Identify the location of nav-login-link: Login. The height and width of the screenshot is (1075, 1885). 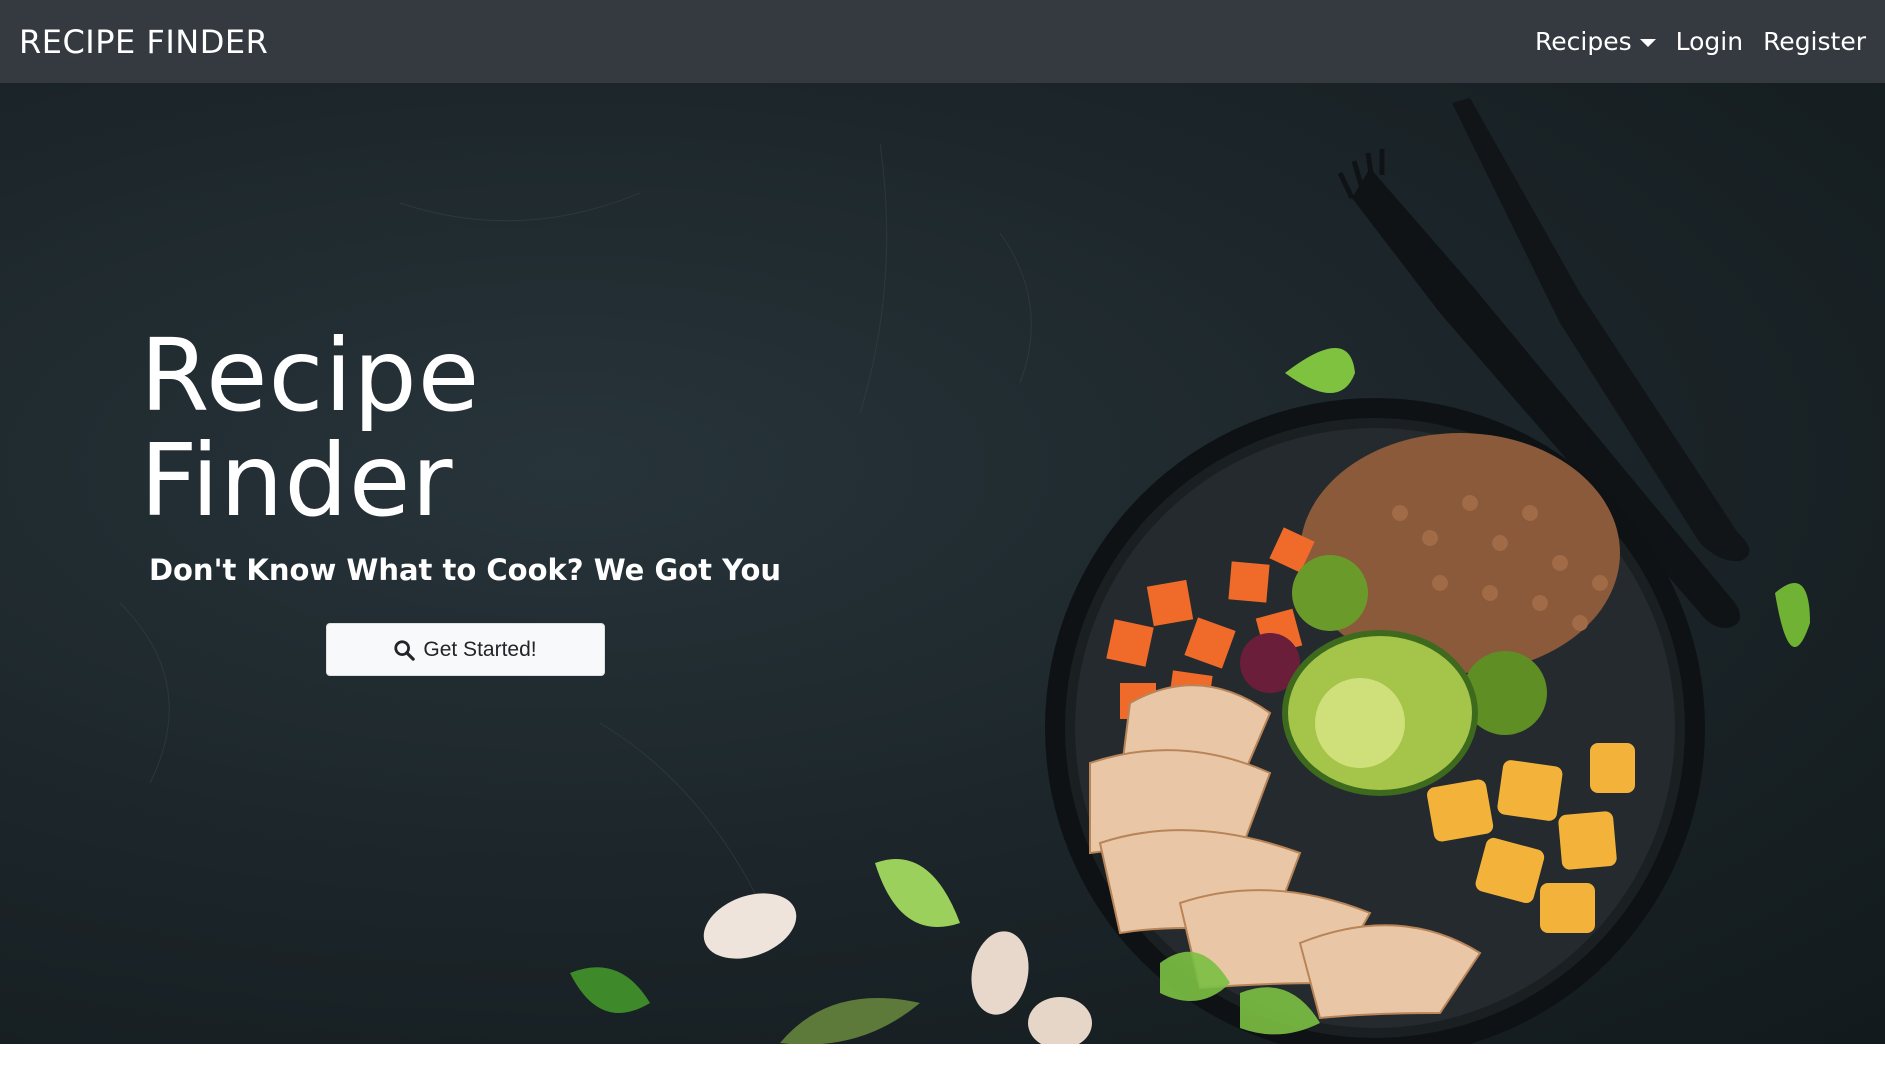
(1709, 41).